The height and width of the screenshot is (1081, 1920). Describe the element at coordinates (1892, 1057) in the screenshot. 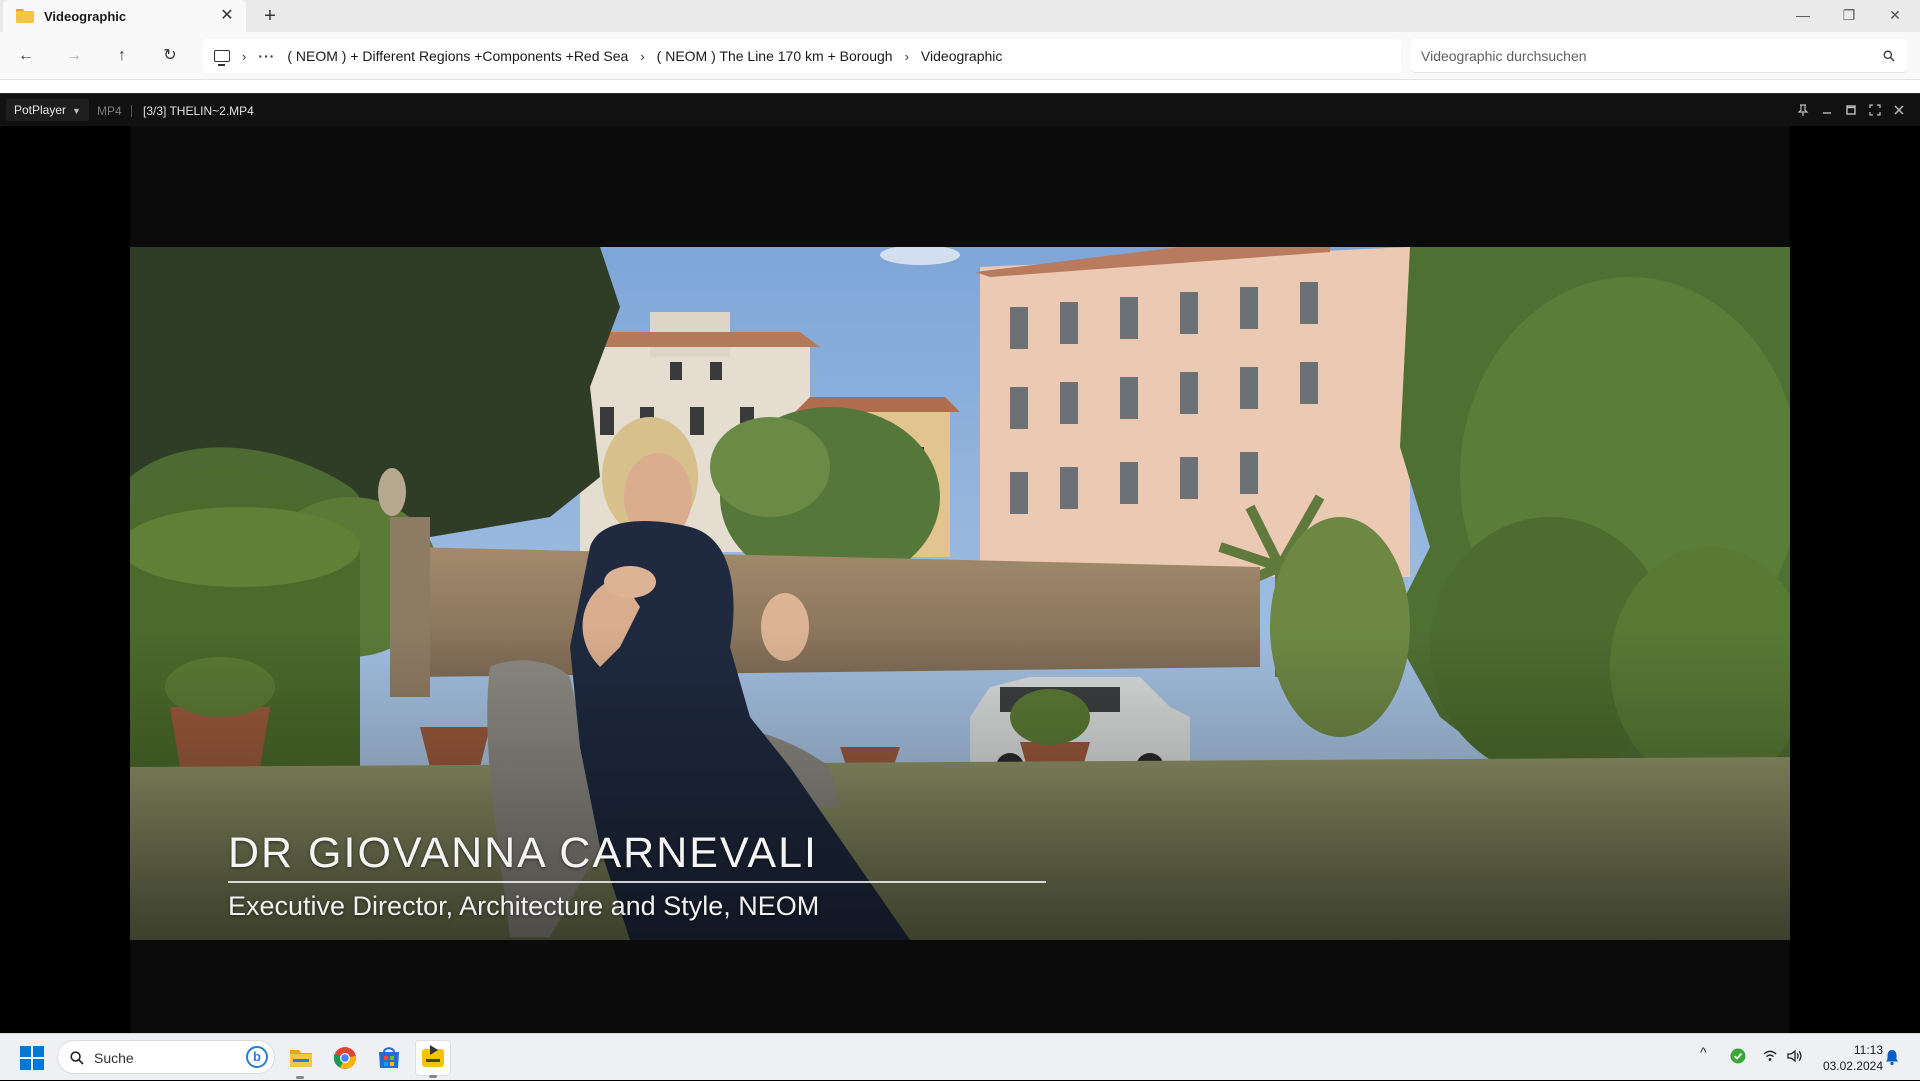

I see `notification-bell-icon` at that location.